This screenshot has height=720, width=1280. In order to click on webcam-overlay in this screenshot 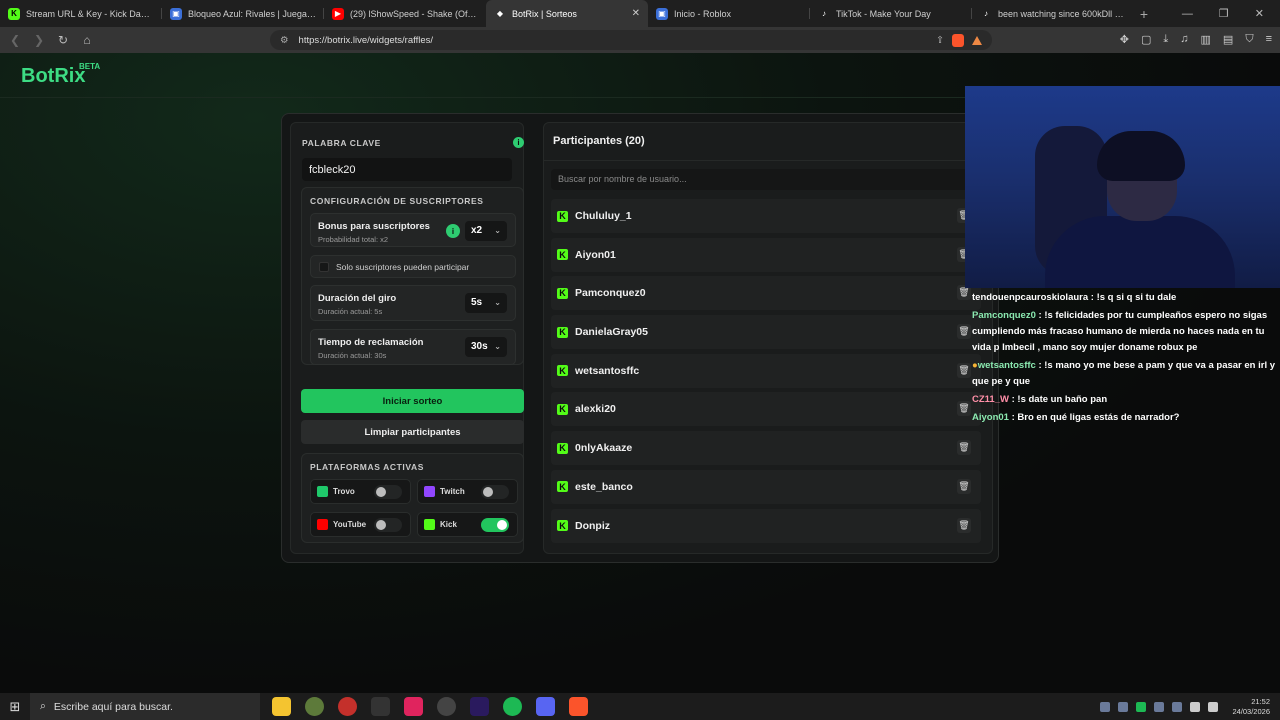, I will do `click(1122, 187)`.